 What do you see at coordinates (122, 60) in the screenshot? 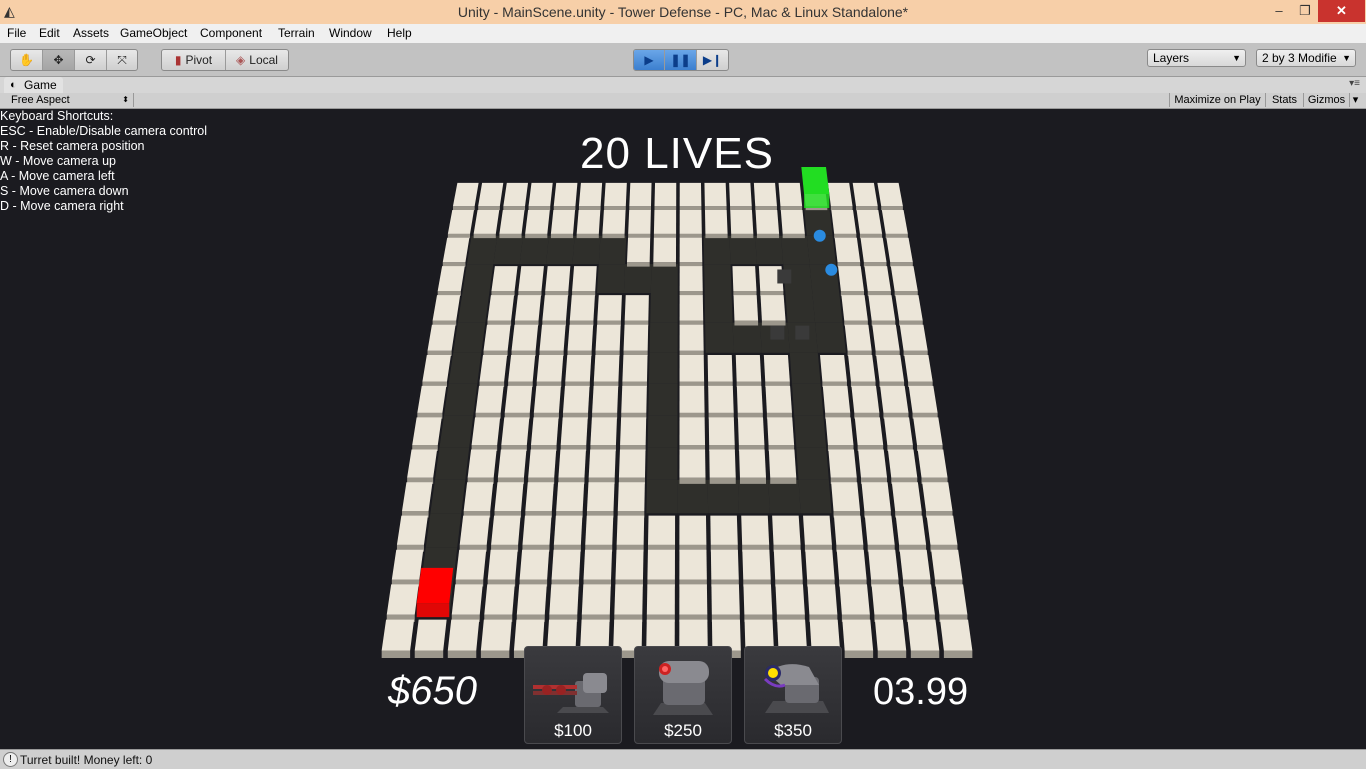
I see `scale-tool-icon: ⤧` at bounding box center [122, 60].